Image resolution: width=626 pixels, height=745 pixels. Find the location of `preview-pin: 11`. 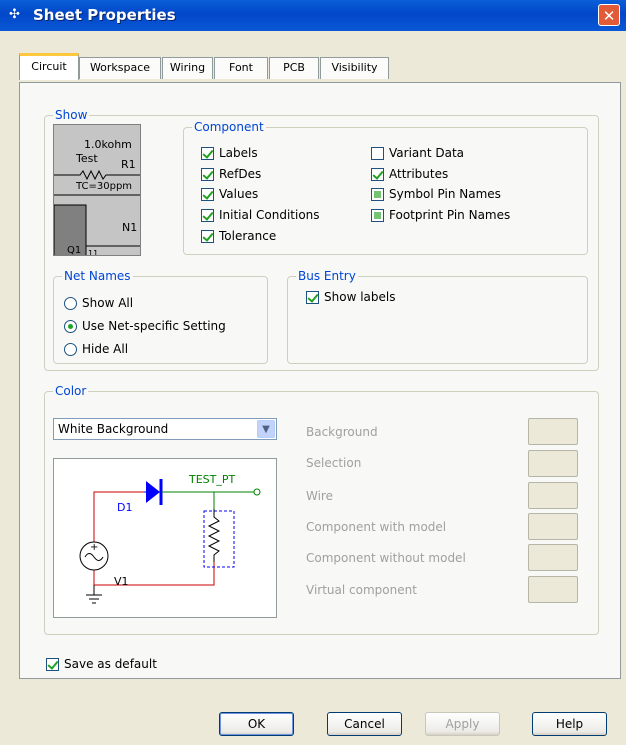

preview-pin: 11 is located at coordinates (93, 252).